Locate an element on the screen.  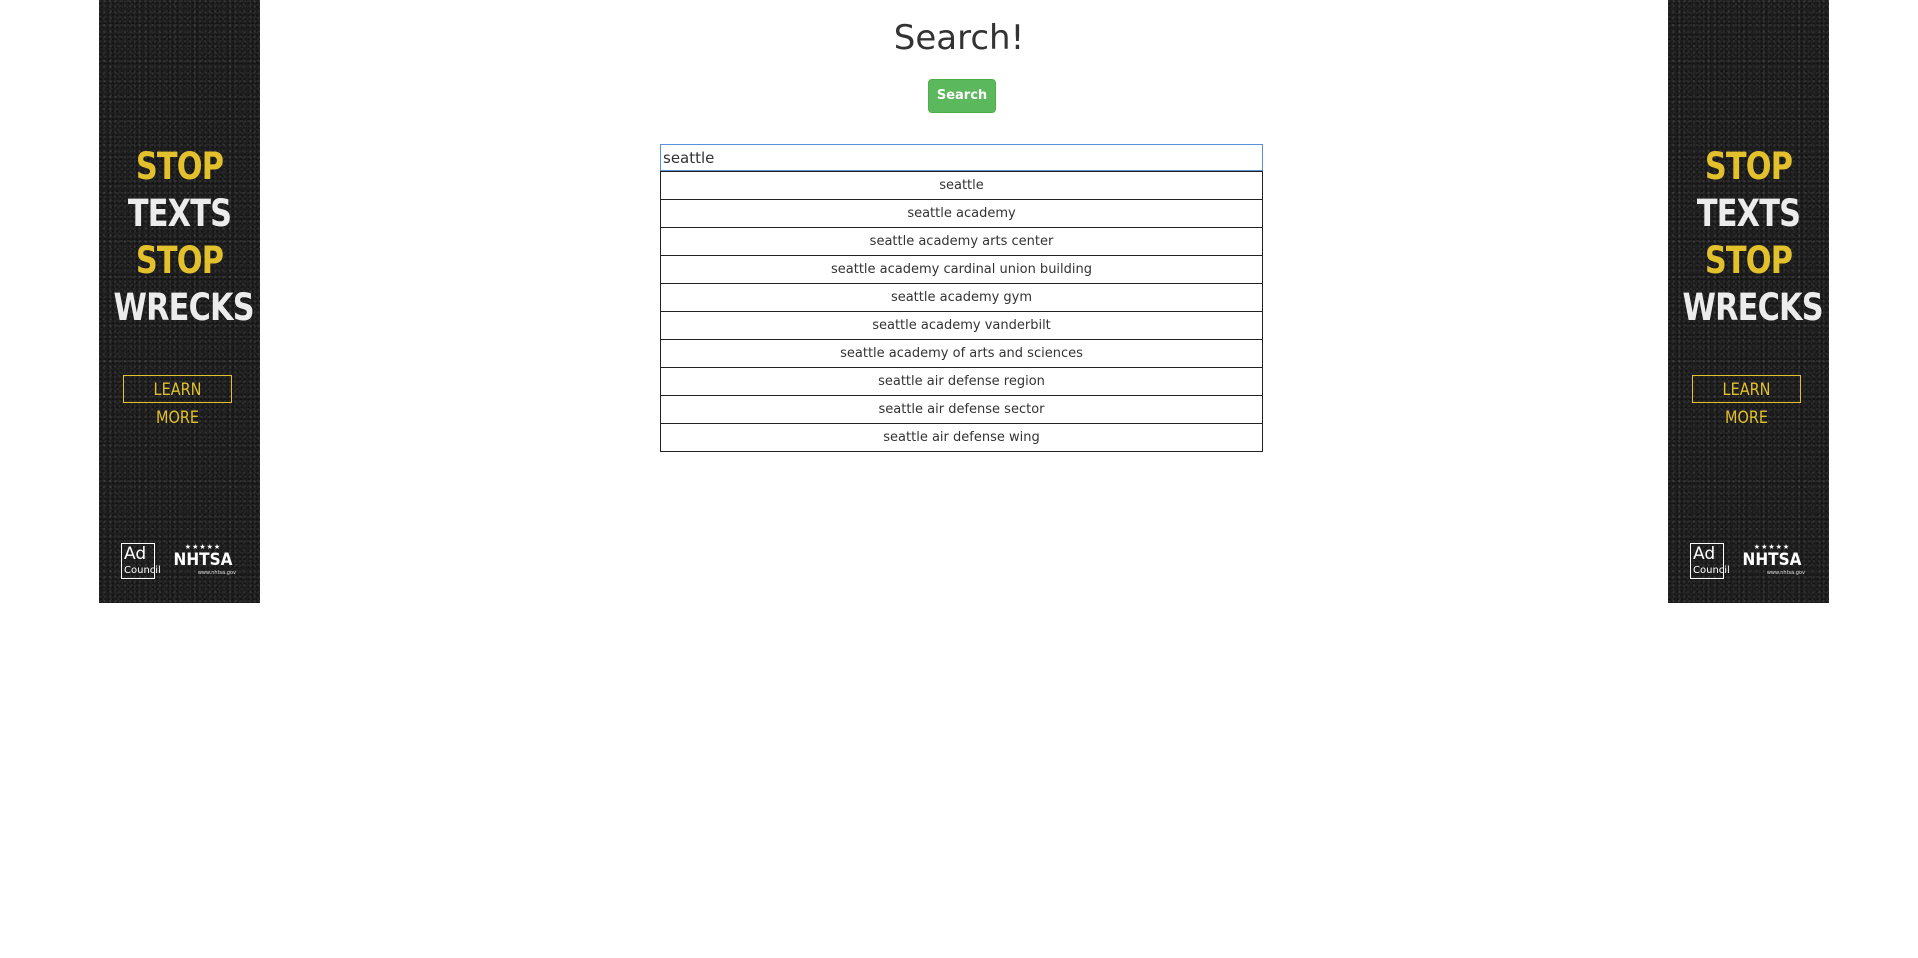
suggestion-item: seattle is located at coordinates (961, 186).